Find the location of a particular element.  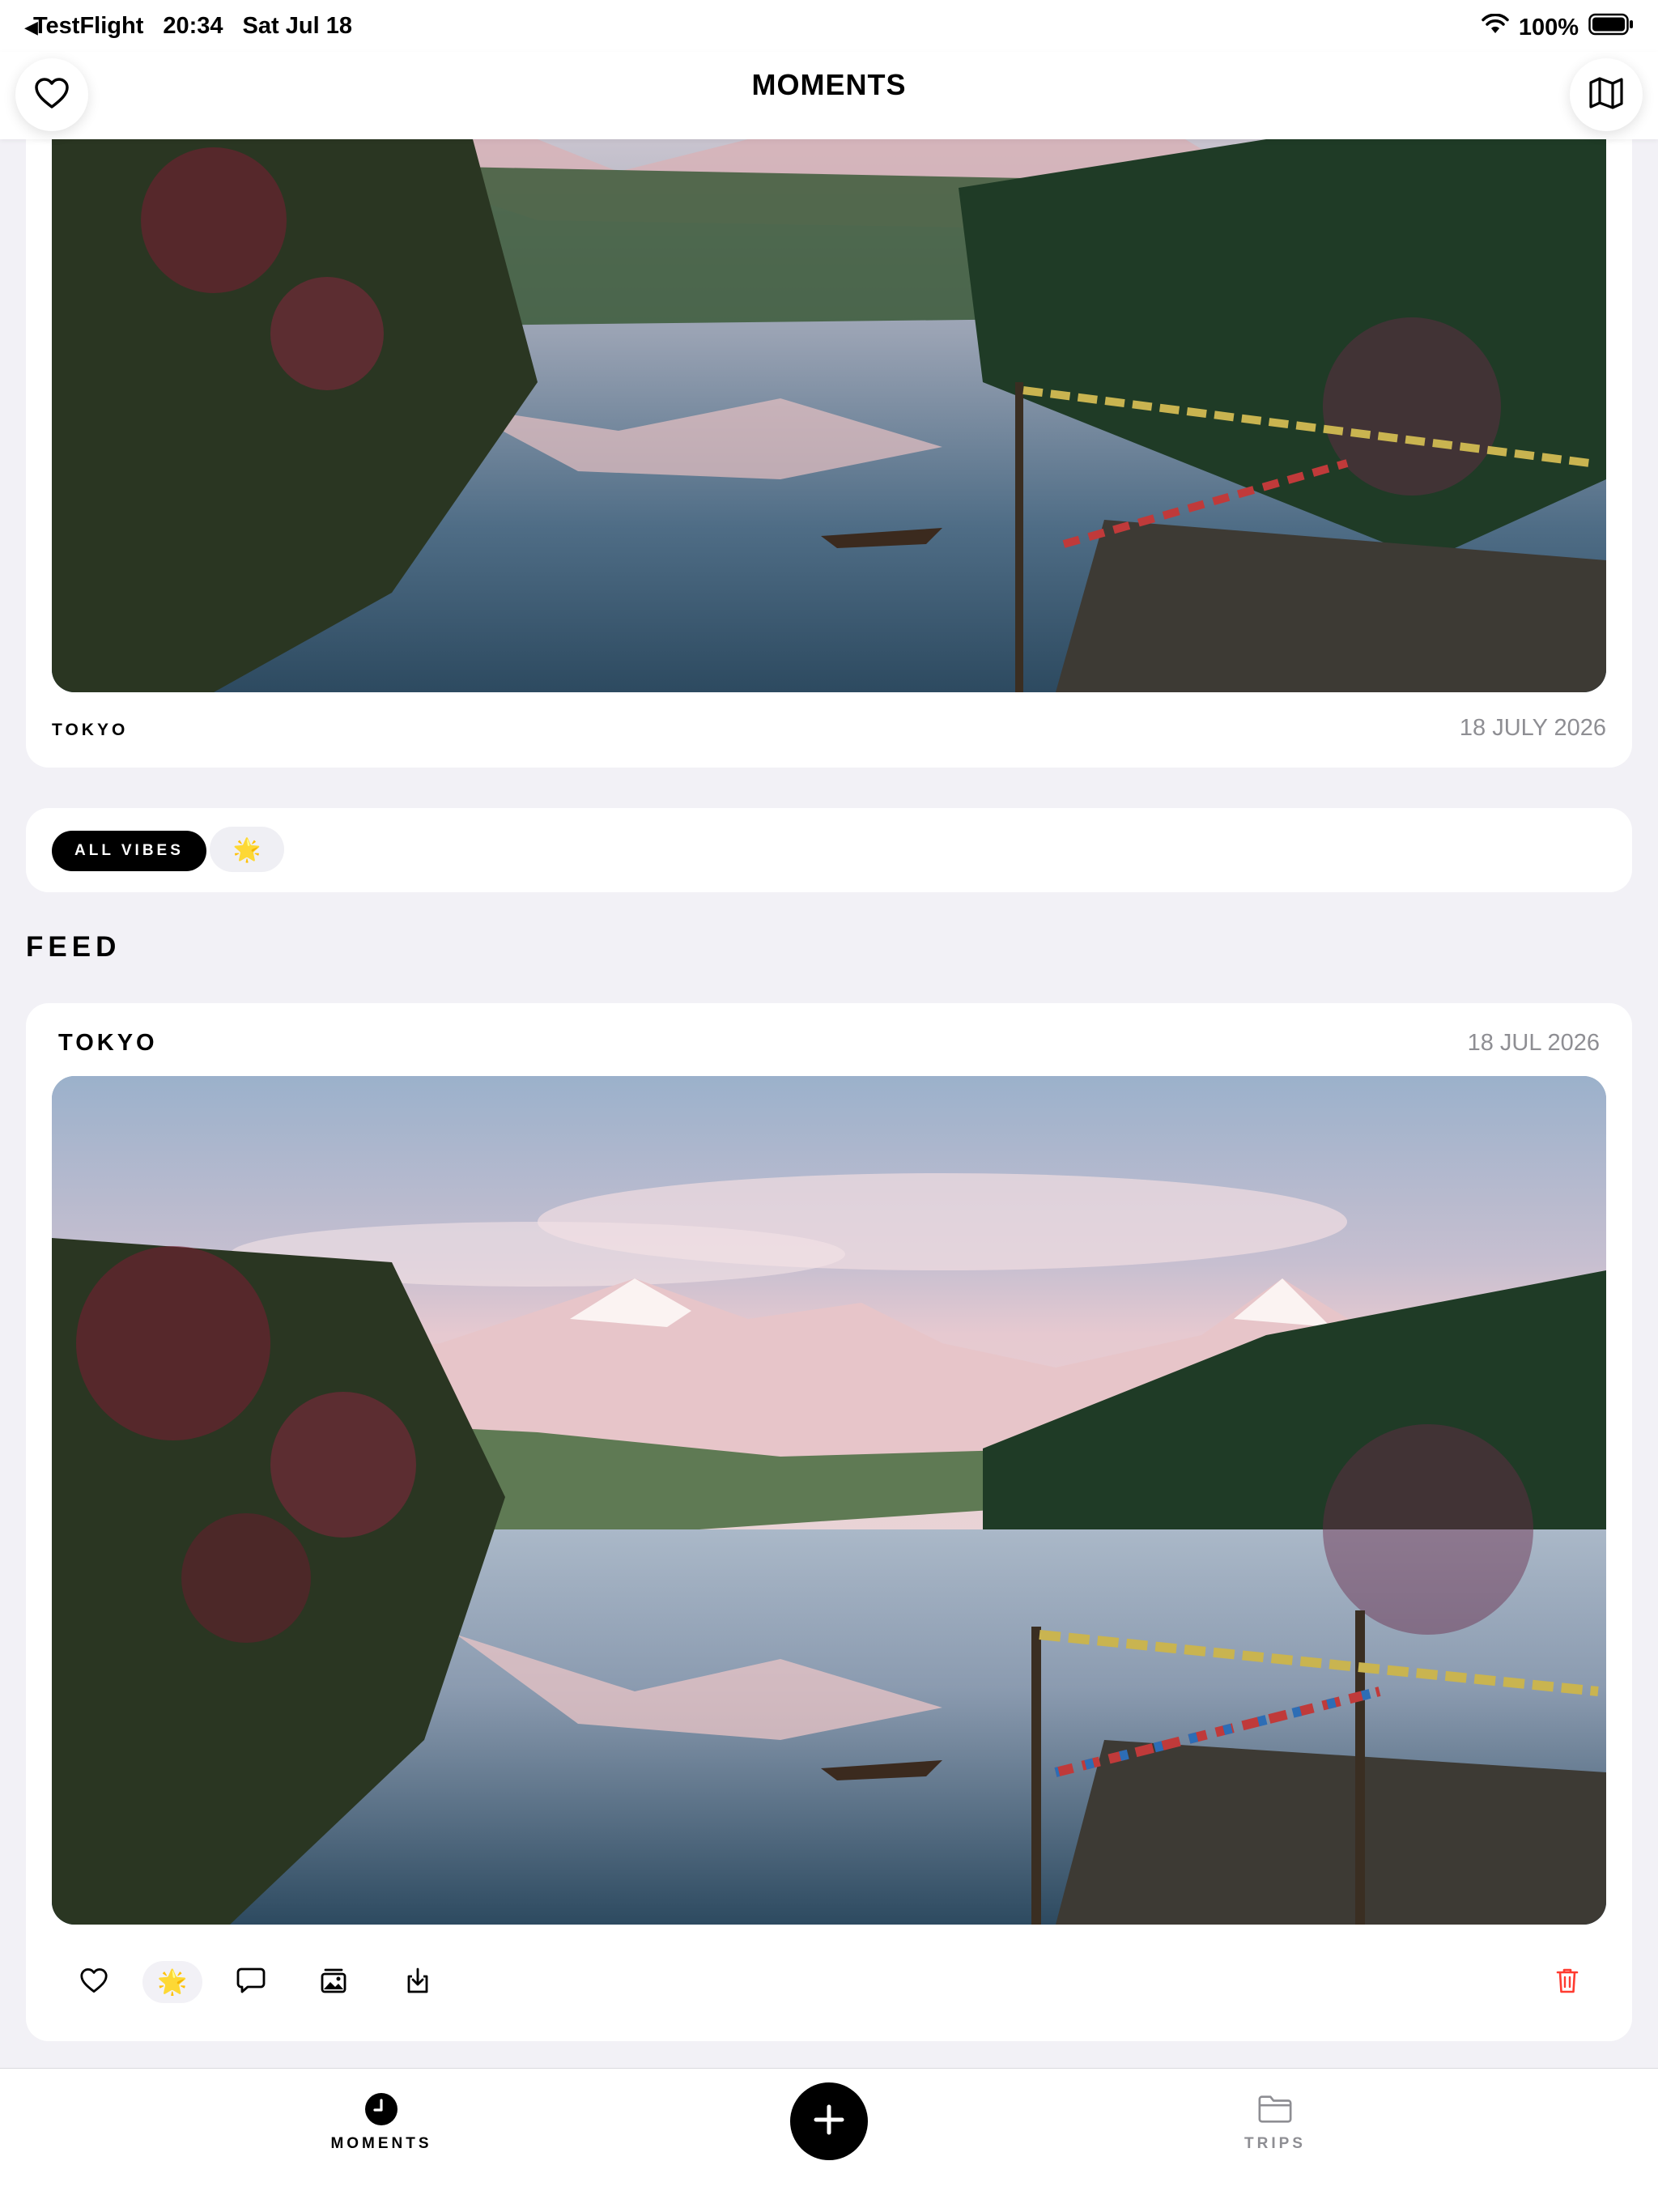

vibe-badge: 🌟 is located at coordinates (172, 1982).